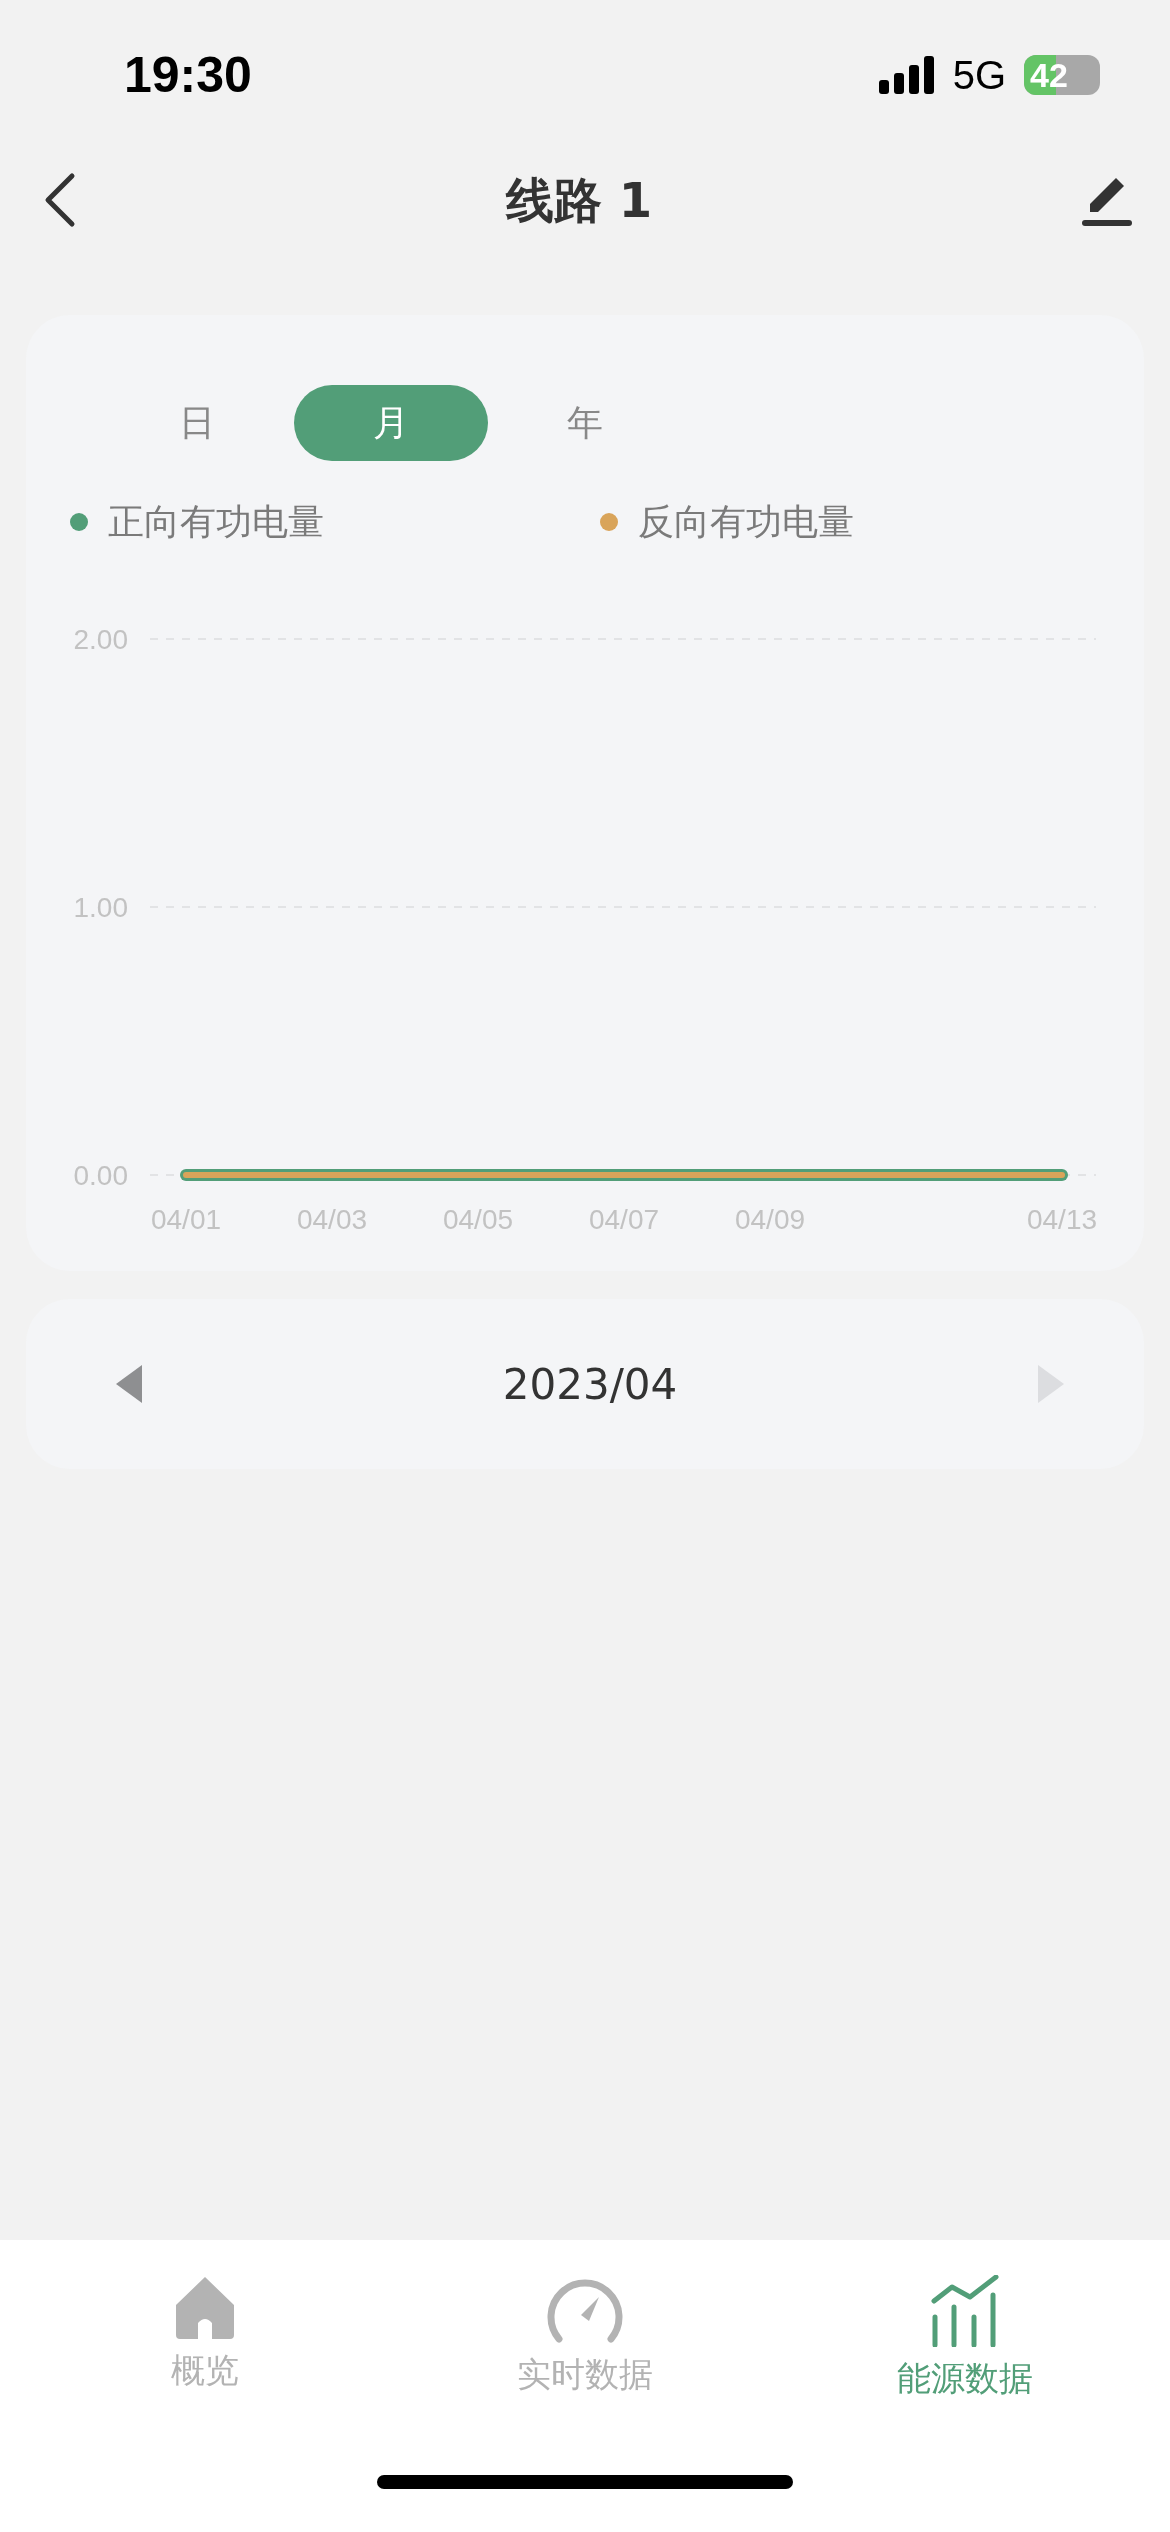 The image size is (1170, 2532). What do you see at coordinates (590, 1384) in the screenshot?
I see `period-label: 2023/04` at bounding box center [590, 1384].